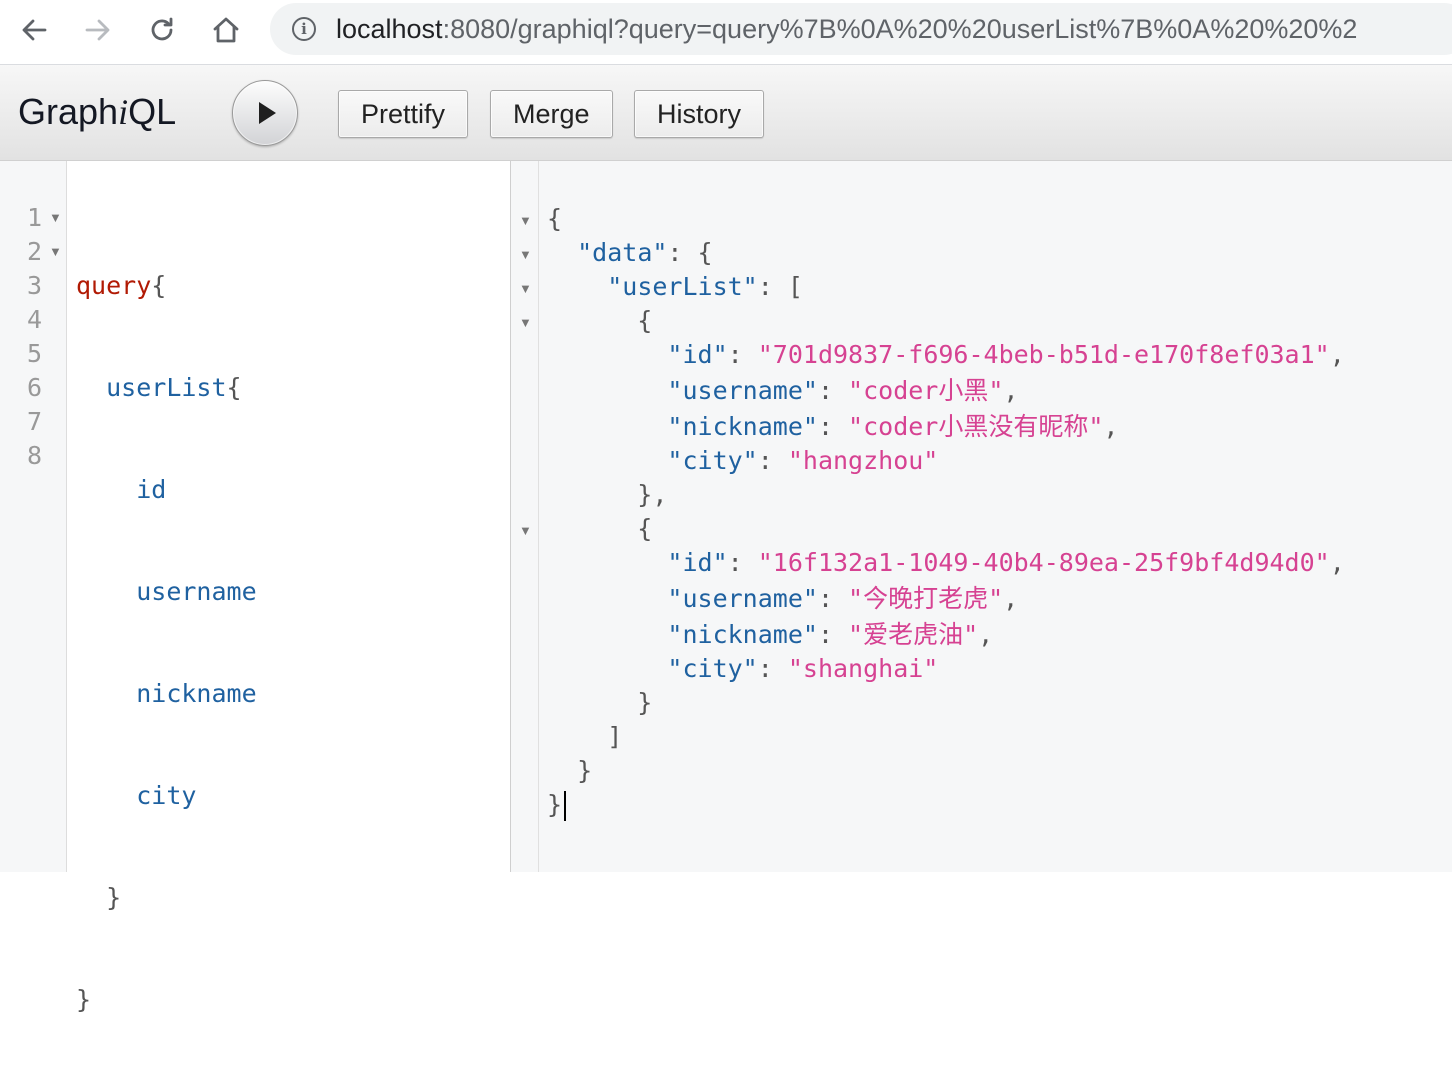  I want to click on field-token: id, so click(151, 489).